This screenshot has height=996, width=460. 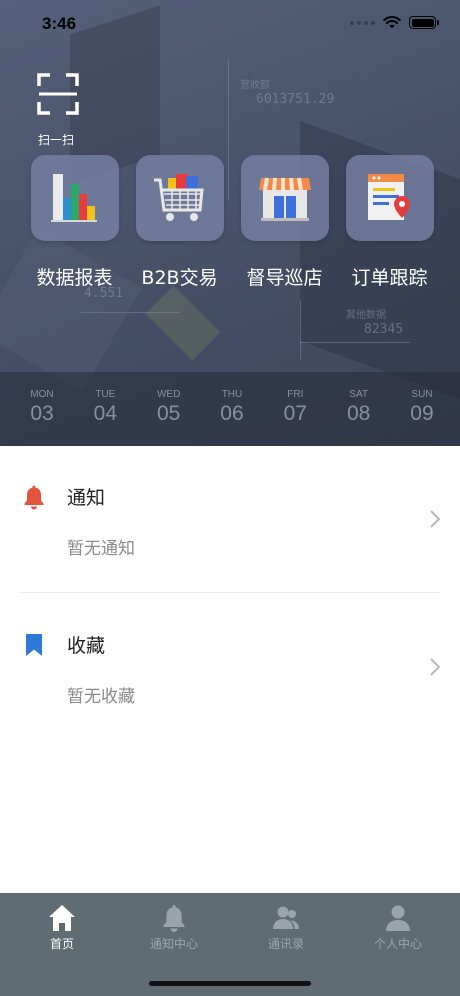 I want to click on day-number: 05, so click(x=168, y=413).